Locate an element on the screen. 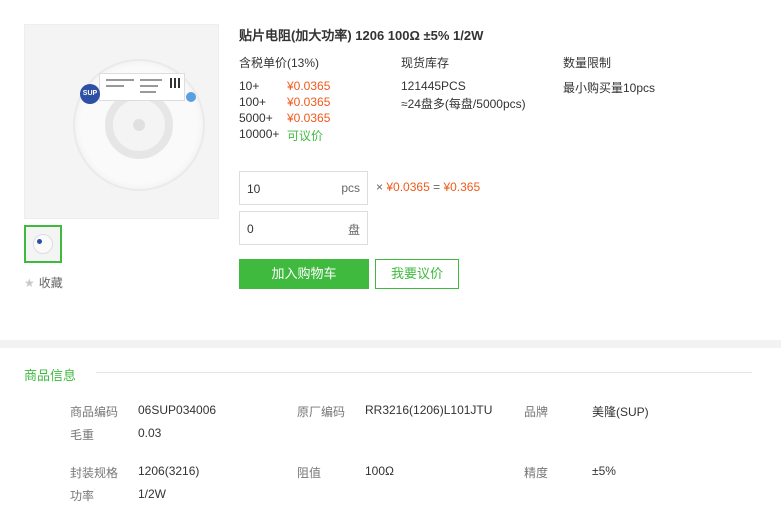  negotiate-price-button: 我要议价 is located at coordinates (417, 274).